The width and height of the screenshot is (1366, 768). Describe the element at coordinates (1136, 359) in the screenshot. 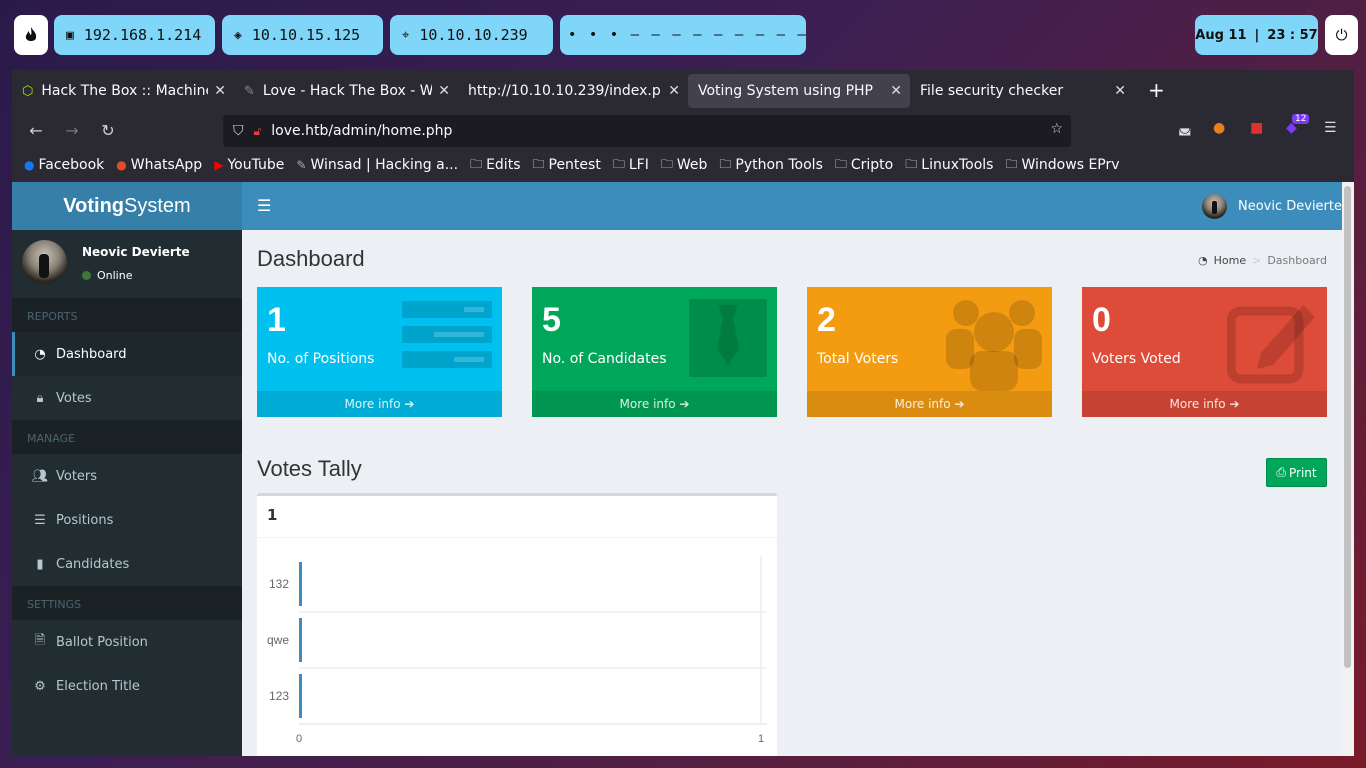

I see `voters-voted-label: Voters Voted` at that location.